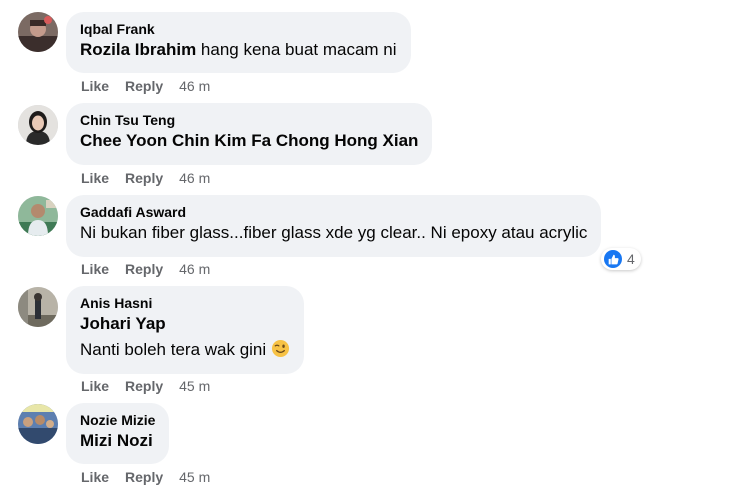 Image resolution: width=736 pixels, height=488 pixels. Describe the element at coordinates (280, 348) in the screenshot. I see `winking-face-emoji` at that location.